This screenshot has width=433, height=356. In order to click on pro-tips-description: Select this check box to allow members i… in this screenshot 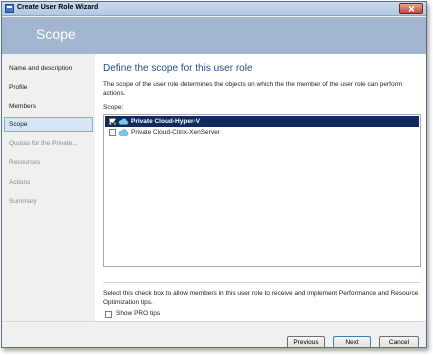, I will do `click(261, 298)`.